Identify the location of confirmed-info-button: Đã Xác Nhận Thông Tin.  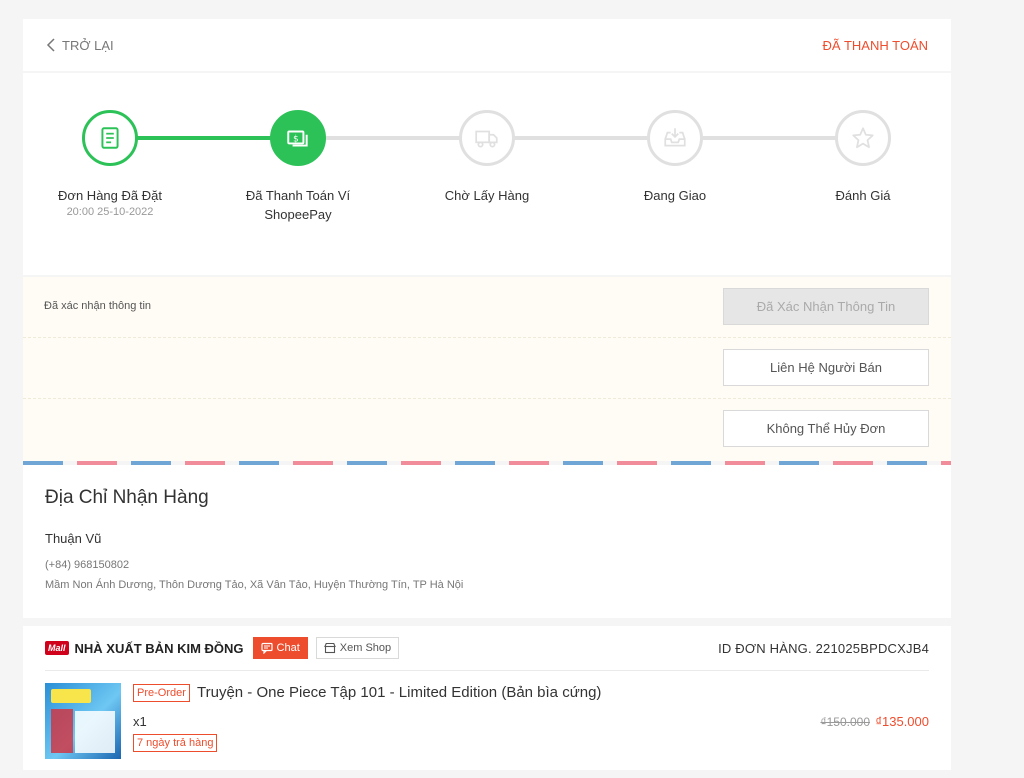
(826, 306).